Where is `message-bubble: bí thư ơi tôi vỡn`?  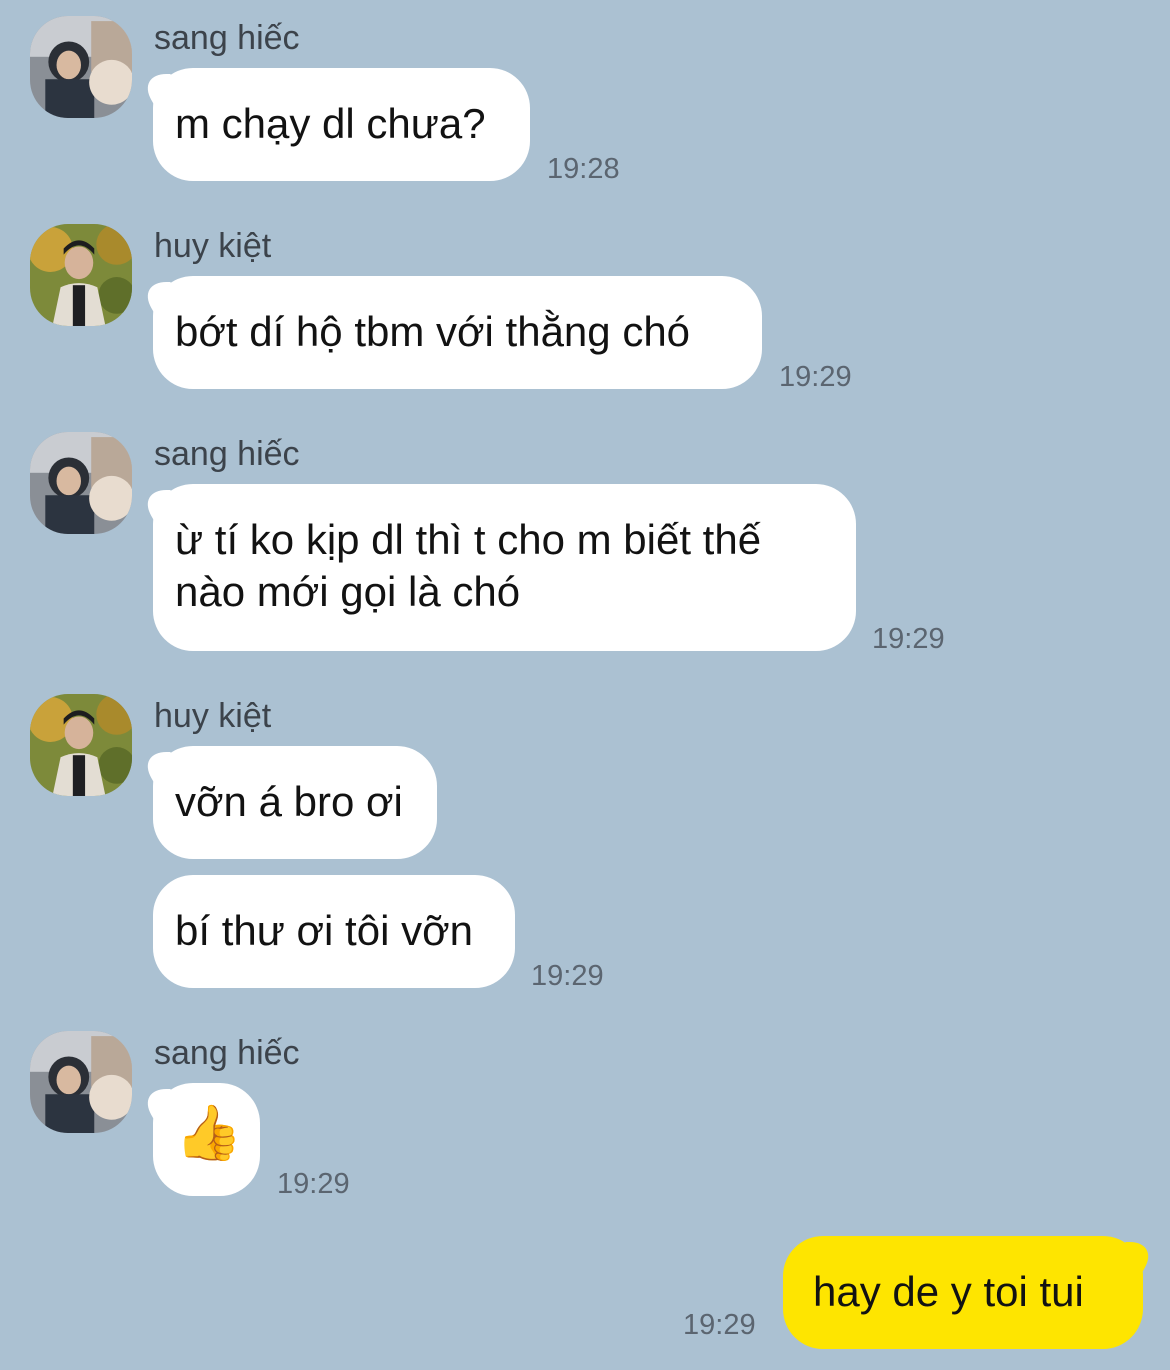
message-bubble: bí thư ơi tôi vỡn is located at coordinates (334, 931).